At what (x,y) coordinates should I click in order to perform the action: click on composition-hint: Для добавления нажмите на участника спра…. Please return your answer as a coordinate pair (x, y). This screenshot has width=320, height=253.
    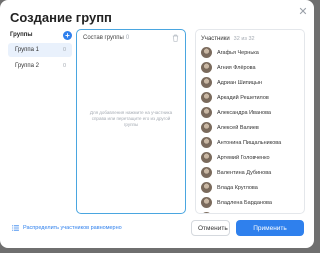
    Looking at the image, I should click on (131, 118).